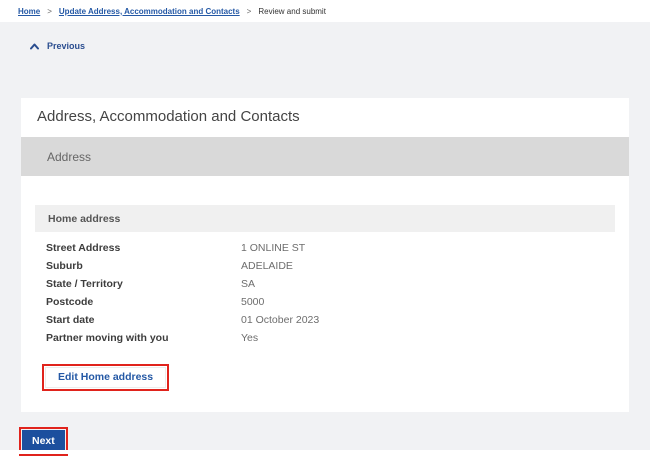  Describe the element at coordinates (84, 218) in the screenshot. I see `subsection-header-label: Home address` at that location.